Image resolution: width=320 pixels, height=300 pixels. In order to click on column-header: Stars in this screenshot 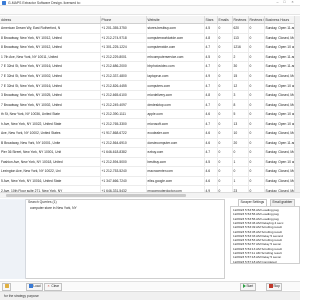, I will do `click(211, 20)`.